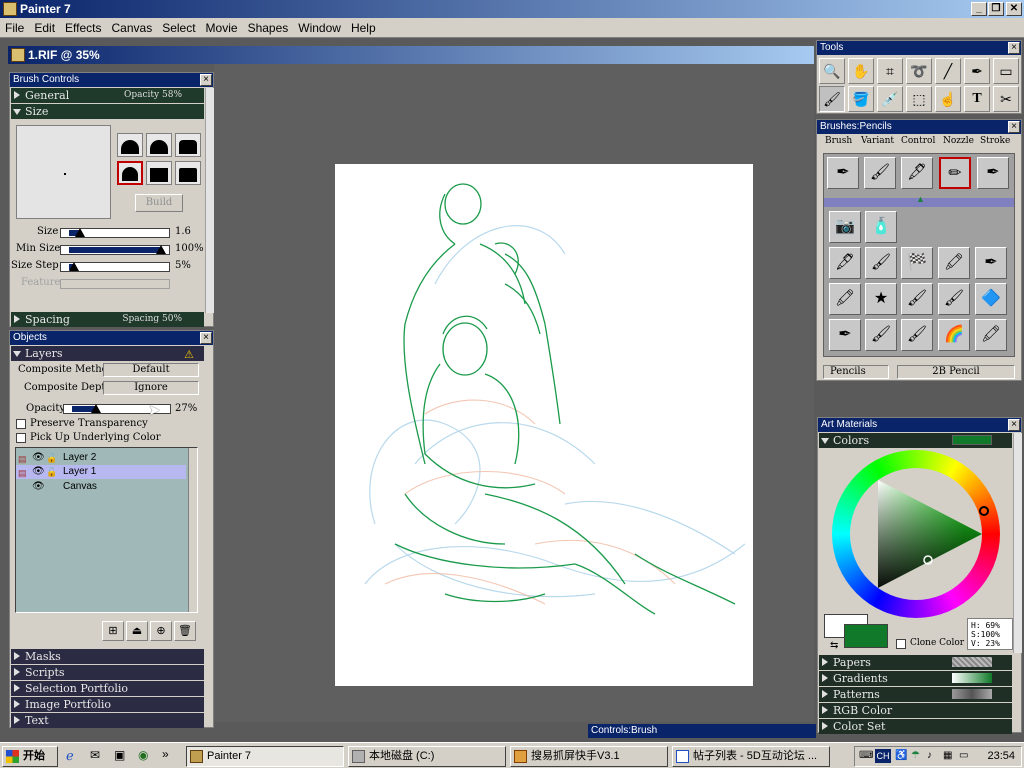  I want to click on brush-category-star: ★, so click(881, 299).